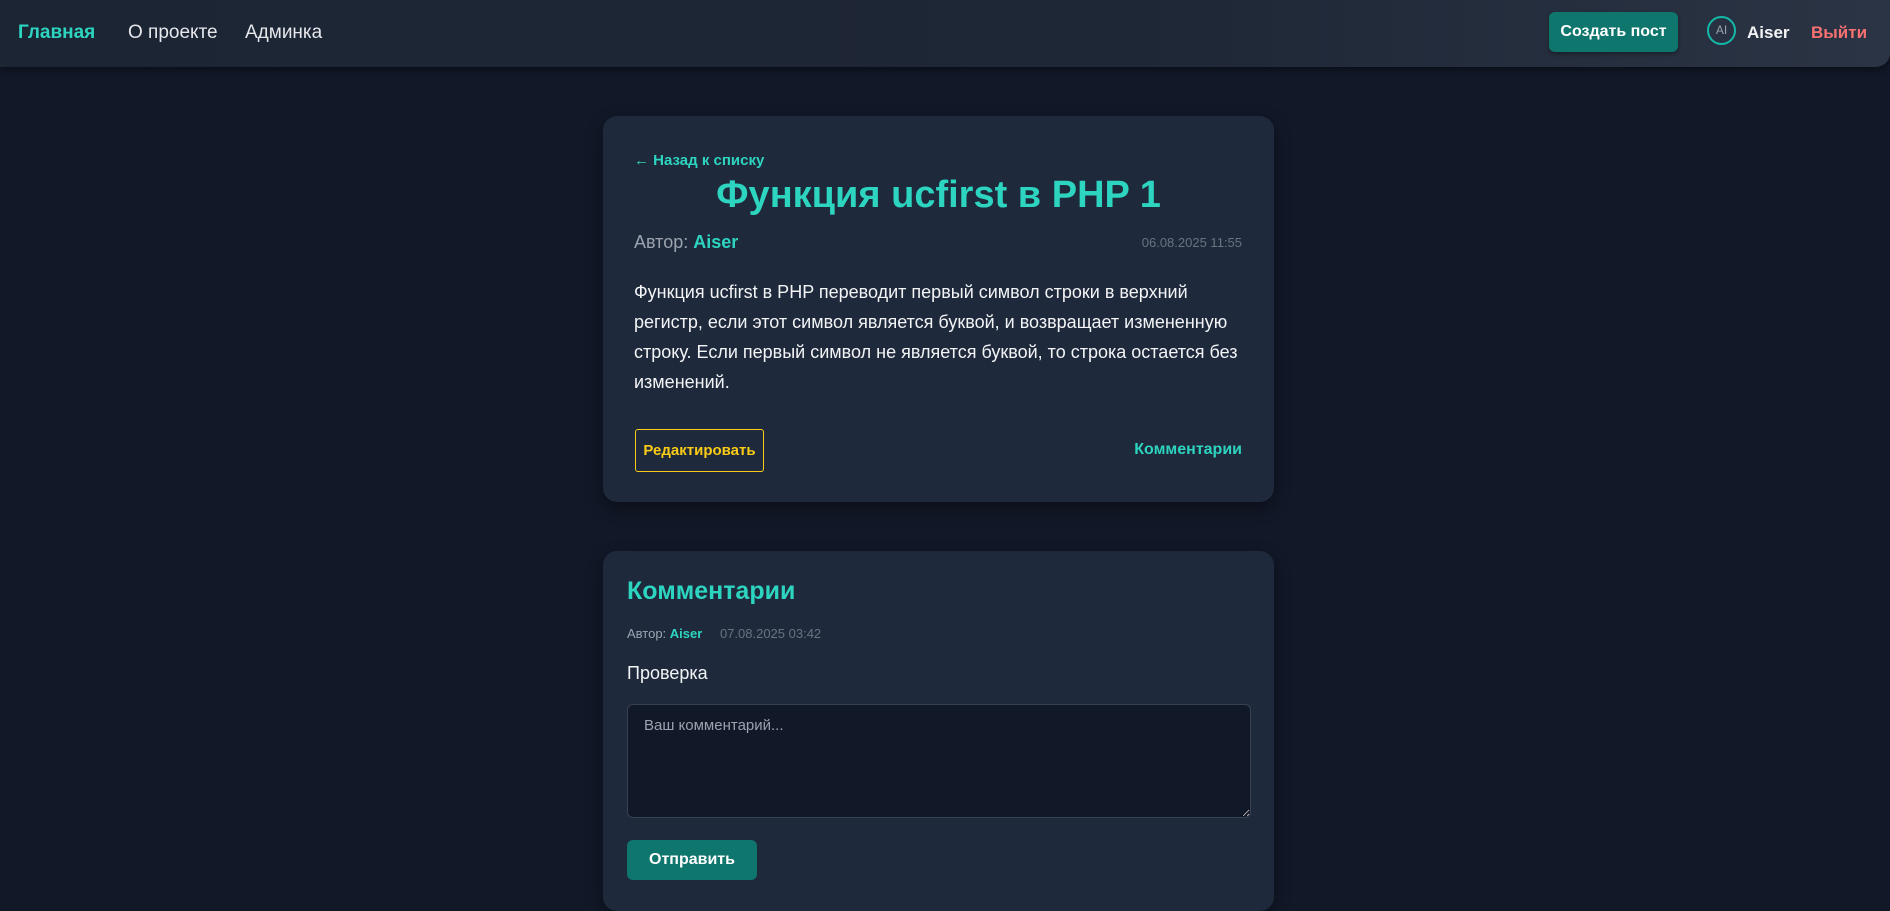  What do you see at coordinates (938, 195) in the screenshot?
I see `post-title: Функция ucfirst в PHP 1` at bounding box center [938, 195].